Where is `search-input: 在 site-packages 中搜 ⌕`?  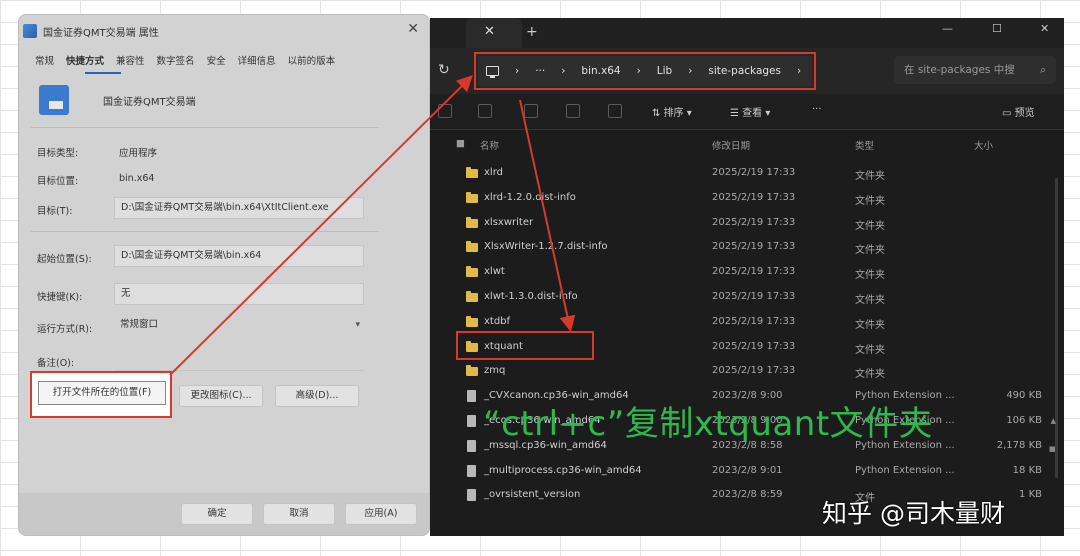 search-input: 在 site-packages 中搜 ⌕ is located at coordinates (975, 70).